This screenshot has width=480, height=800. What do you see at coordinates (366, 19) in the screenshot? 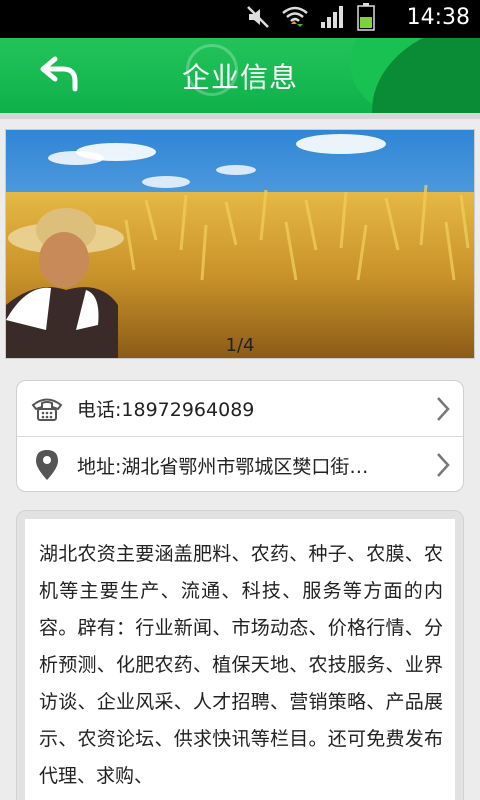
I see `battery-icon` at bounding box center [366, 19].